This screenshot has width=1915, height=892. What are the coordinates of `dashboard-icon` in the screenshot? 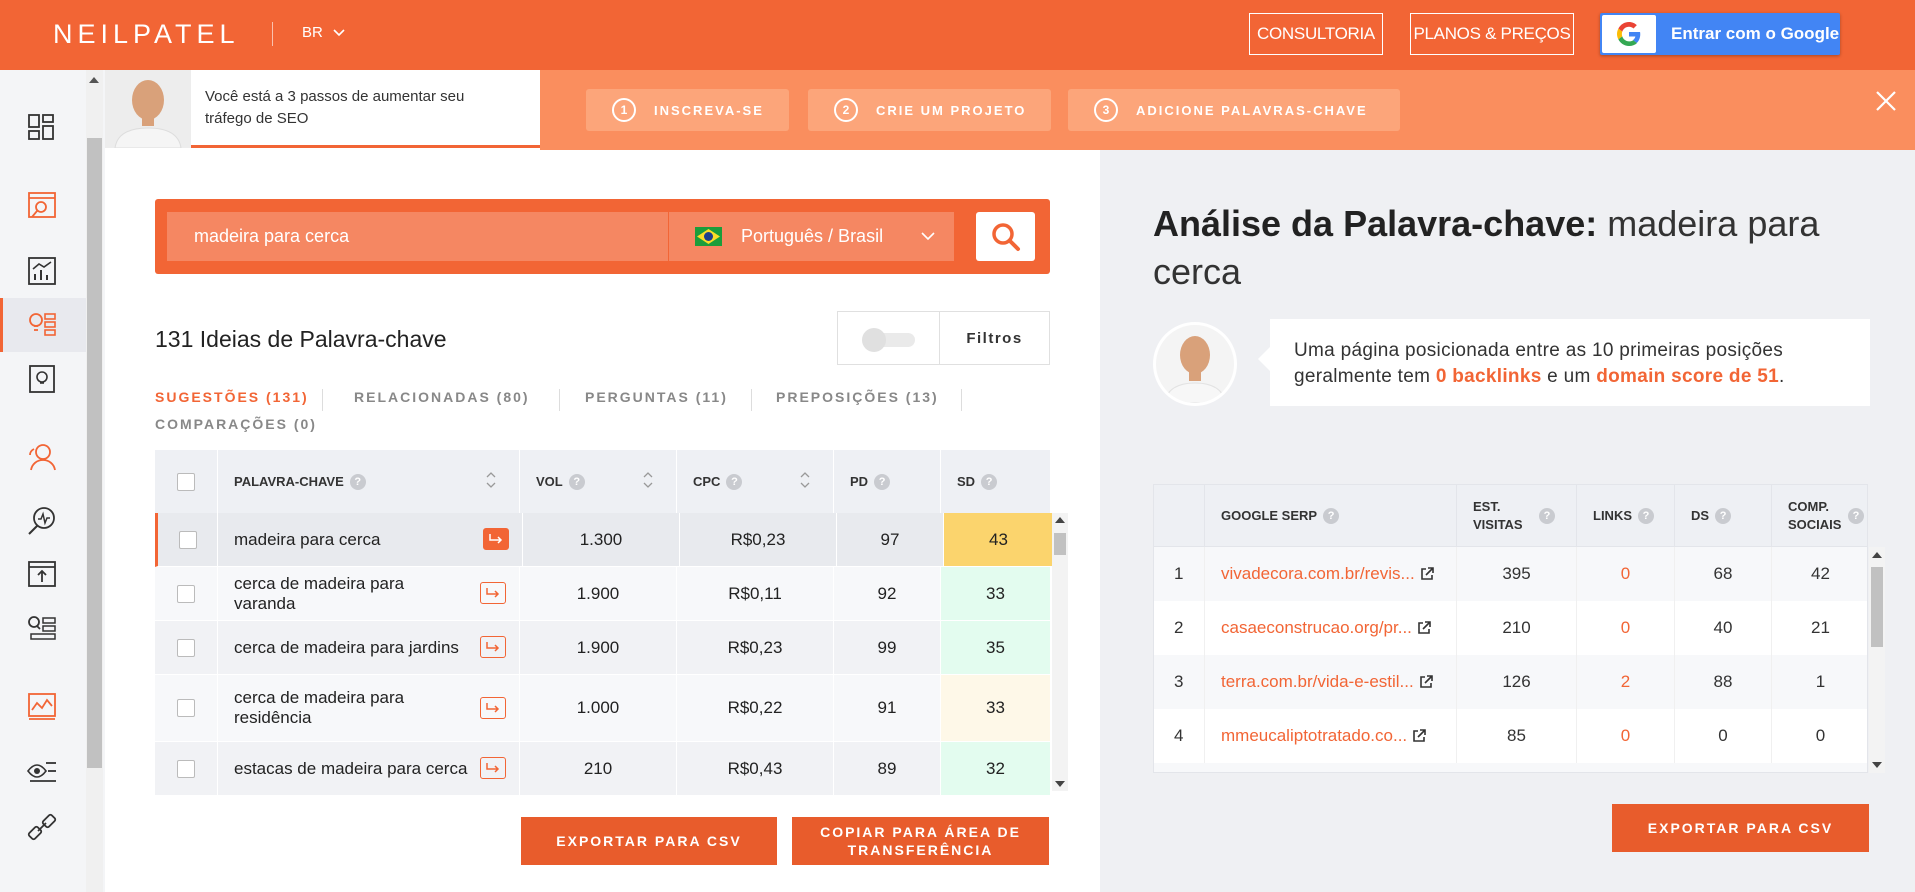 It's located at (42, 128).